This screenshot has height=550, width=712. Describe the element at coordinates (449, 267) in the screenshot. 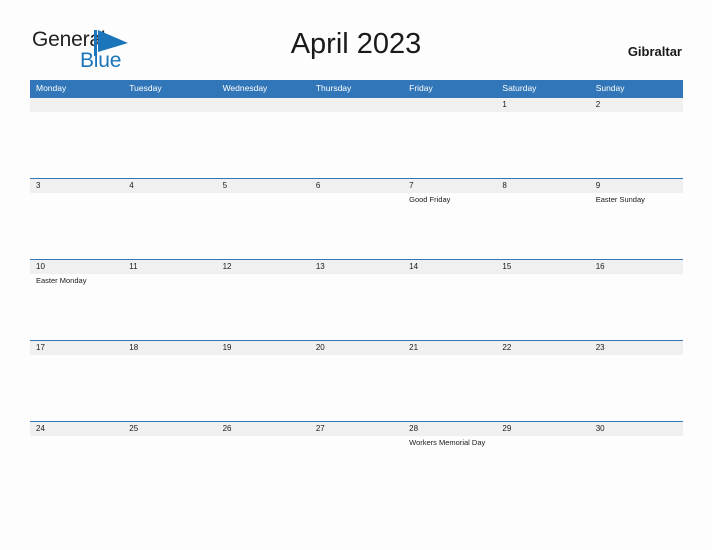

I see `day-number: 14` at that location.